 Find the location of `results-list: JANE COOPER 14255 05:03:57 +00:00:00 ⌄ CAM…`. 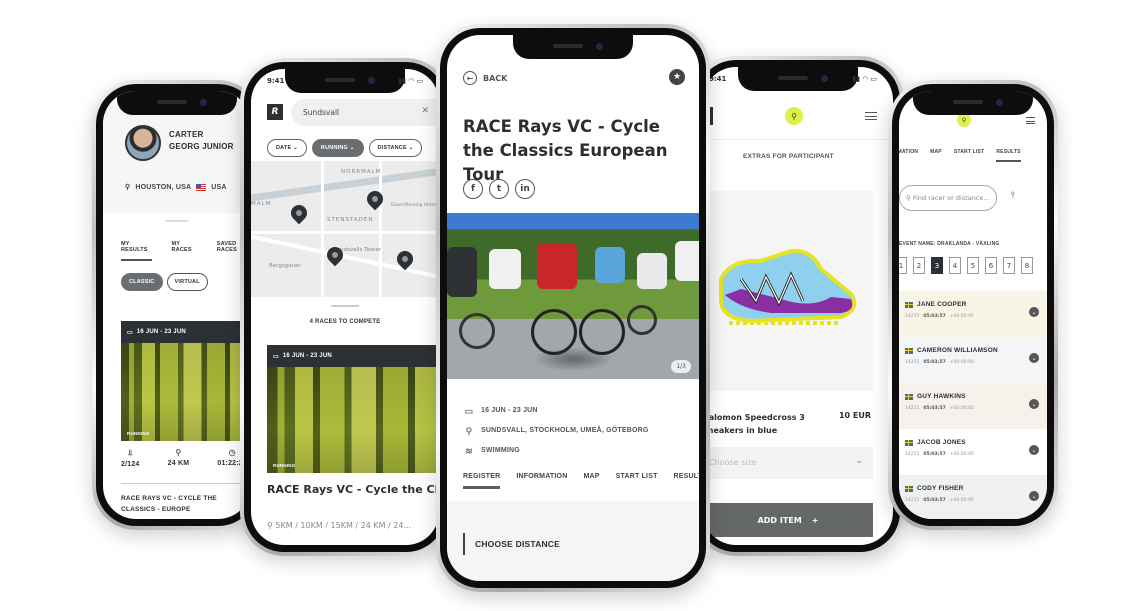

results-list: JANE COOPER 14255 05:03:57 +00:00:00 ⌄ CAM… is located at coordinates (973, 405).